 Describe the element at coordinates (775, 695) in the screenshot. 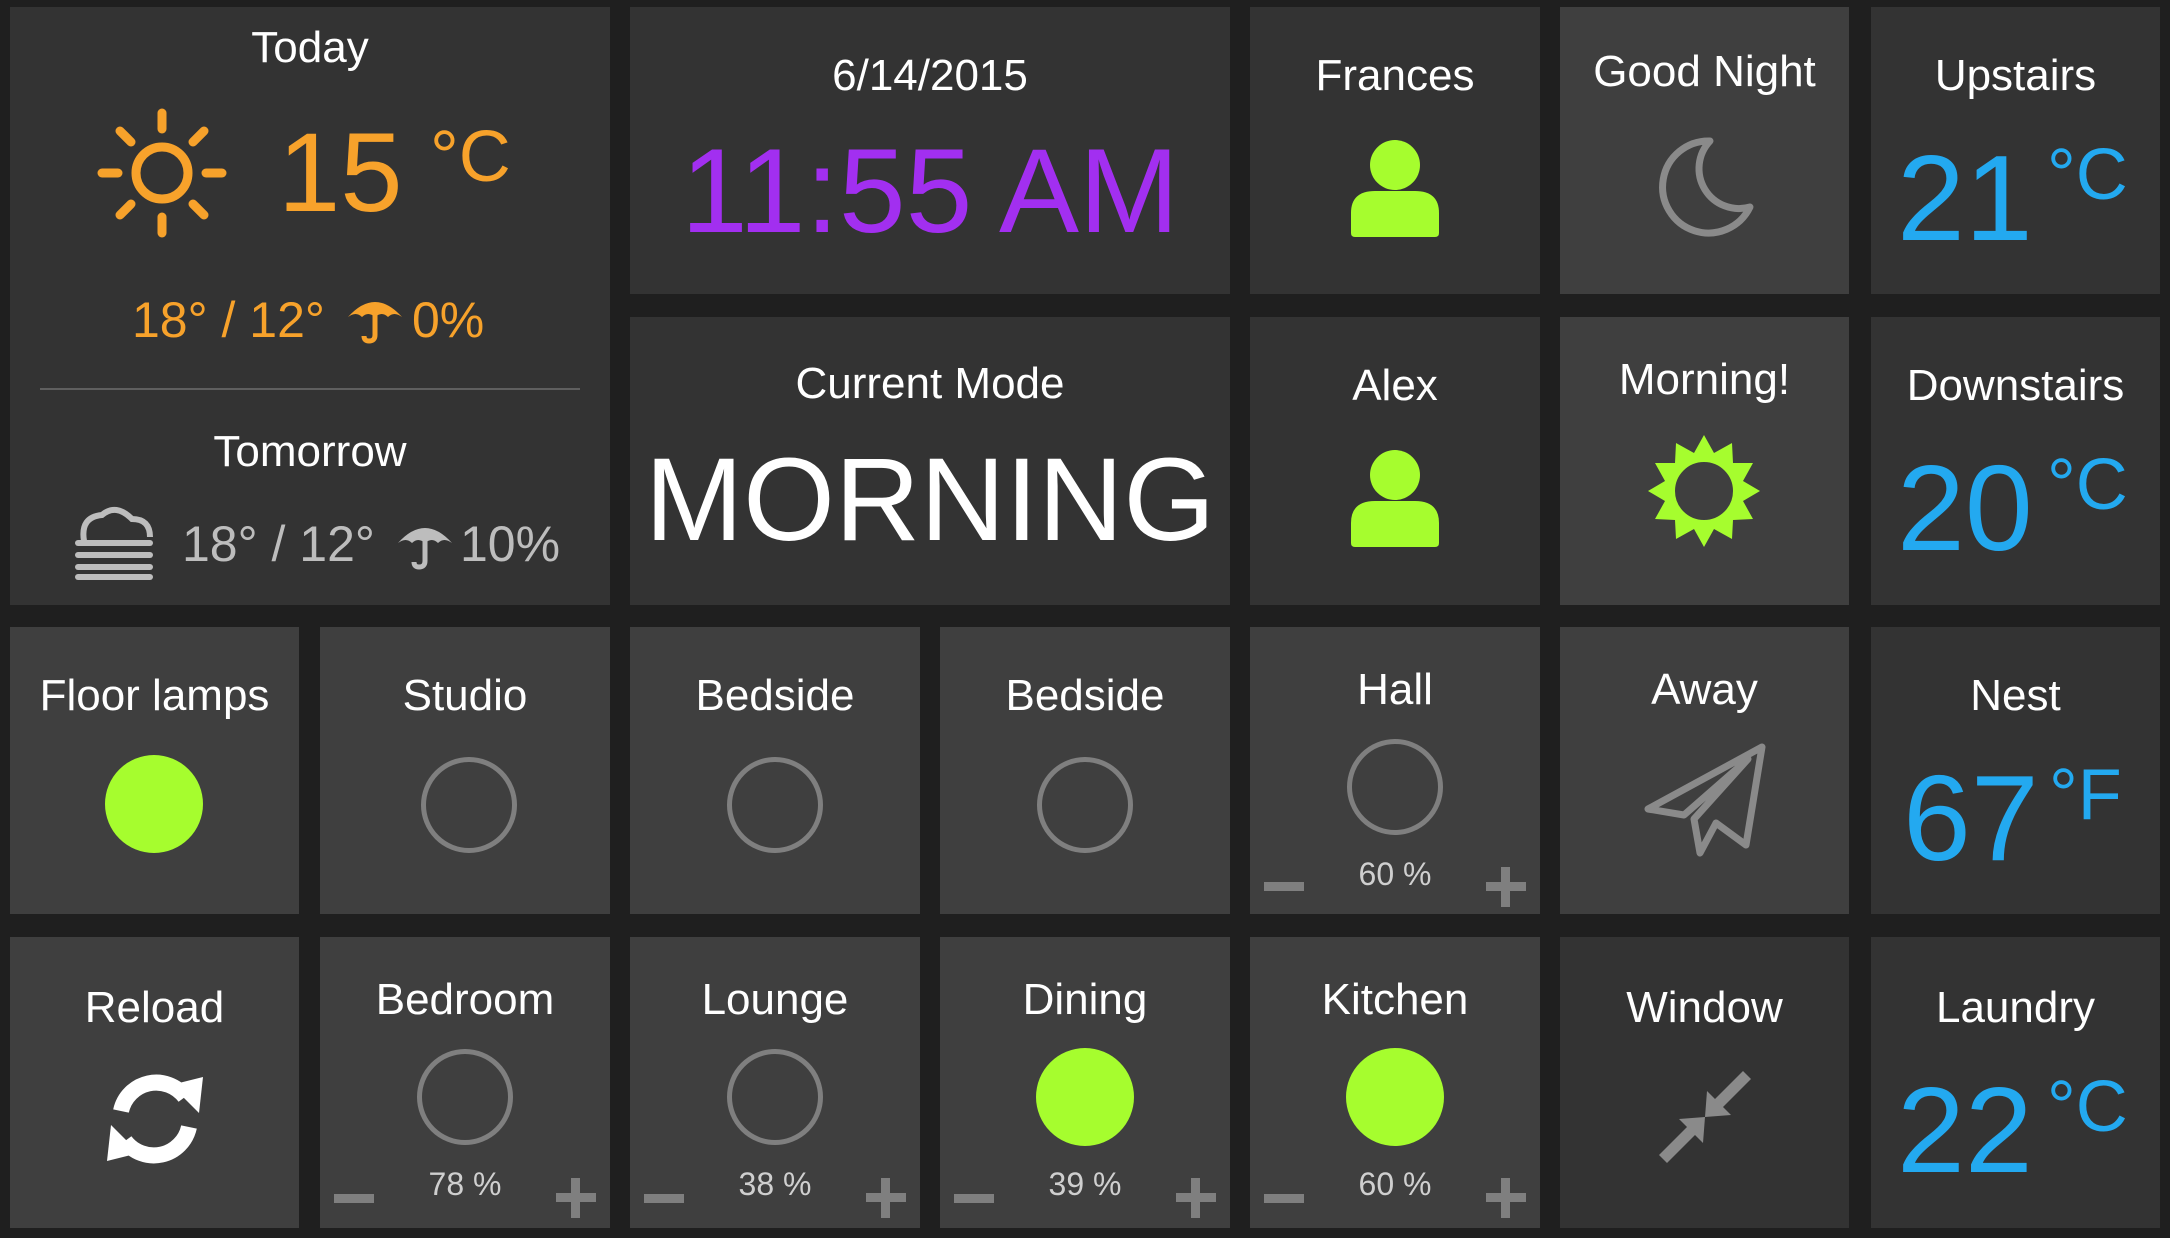

I see `switch-bedside-1-label: Bedside` at that location.